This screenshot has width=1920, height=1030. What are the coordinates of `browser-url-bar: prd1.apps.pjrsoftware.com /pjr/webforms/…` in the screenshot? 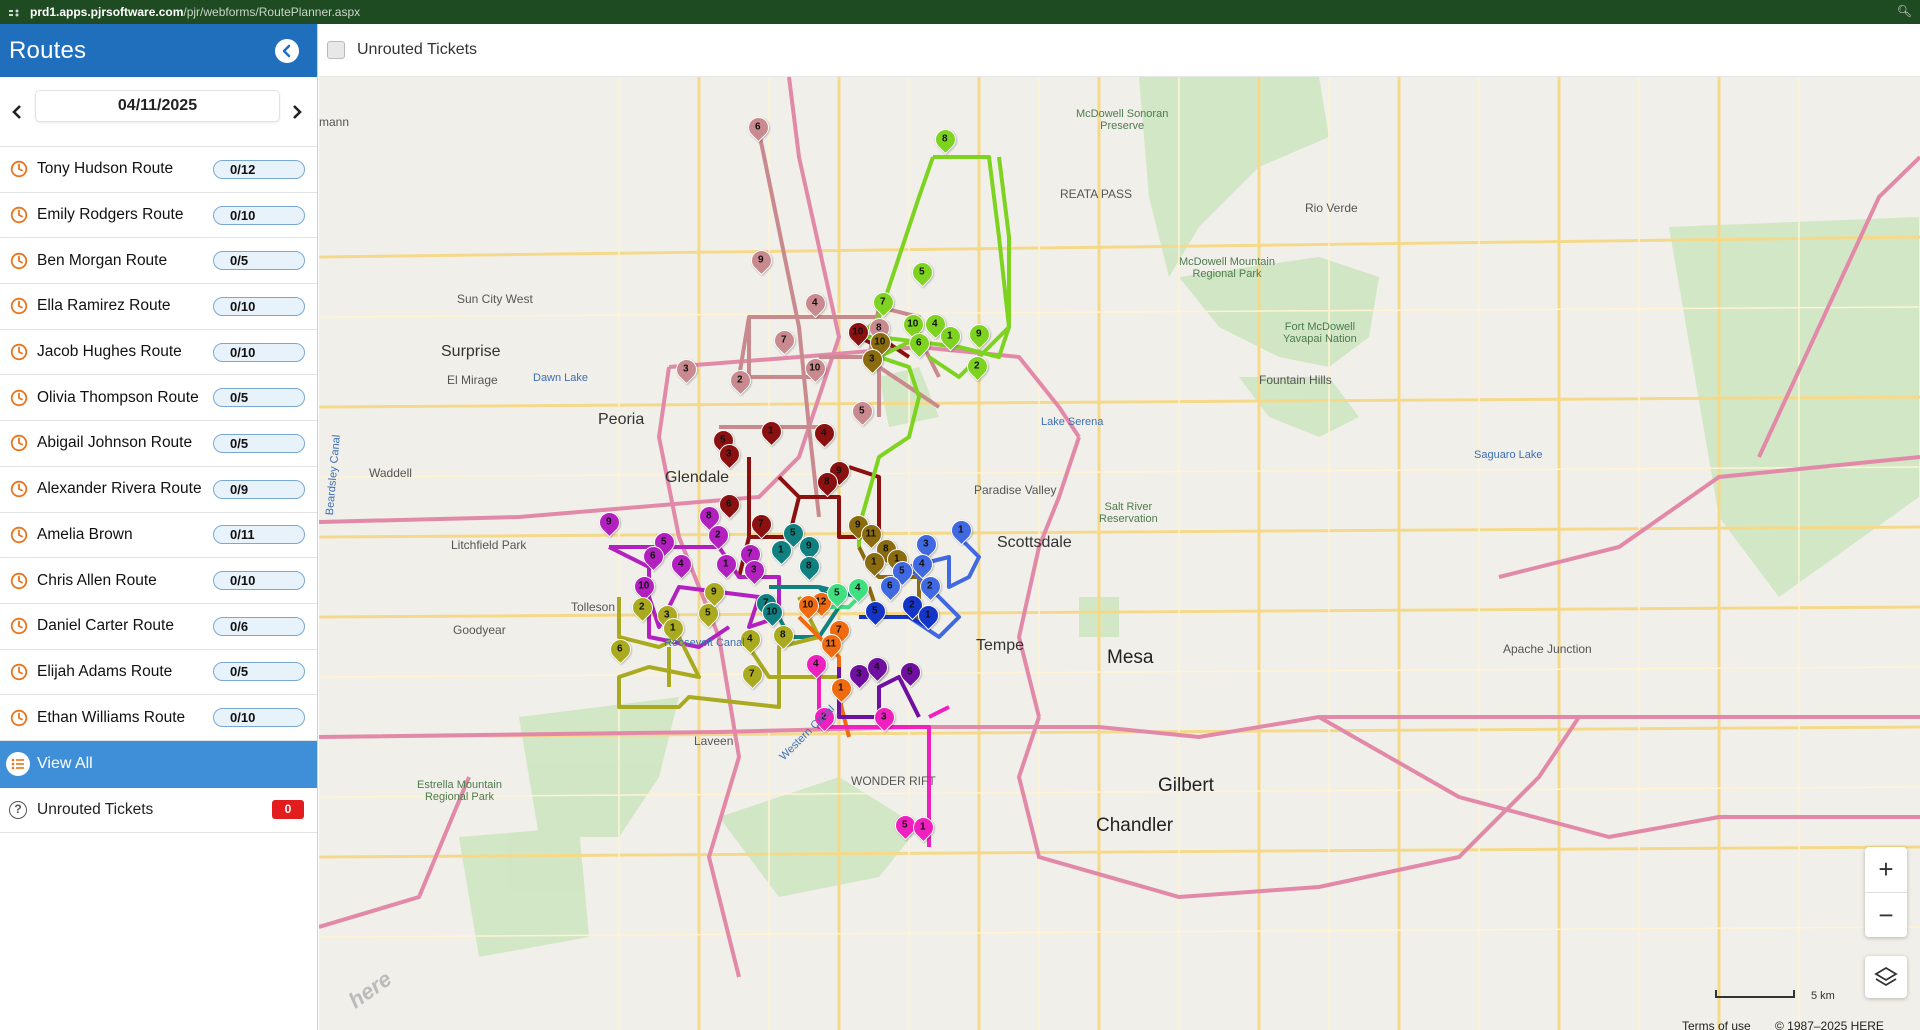 It's located at (960, 12).